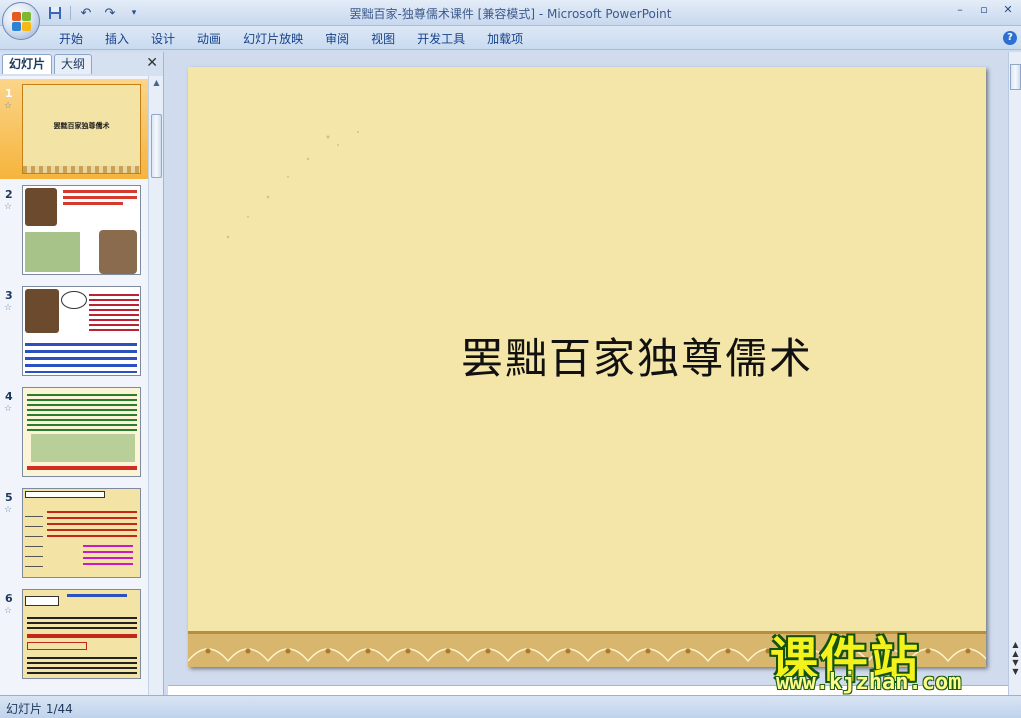  What do you see at coordinates (152, 63) in the screenshot?
I see `close-pane-icon: ✕` at bounding box center [152, 63].